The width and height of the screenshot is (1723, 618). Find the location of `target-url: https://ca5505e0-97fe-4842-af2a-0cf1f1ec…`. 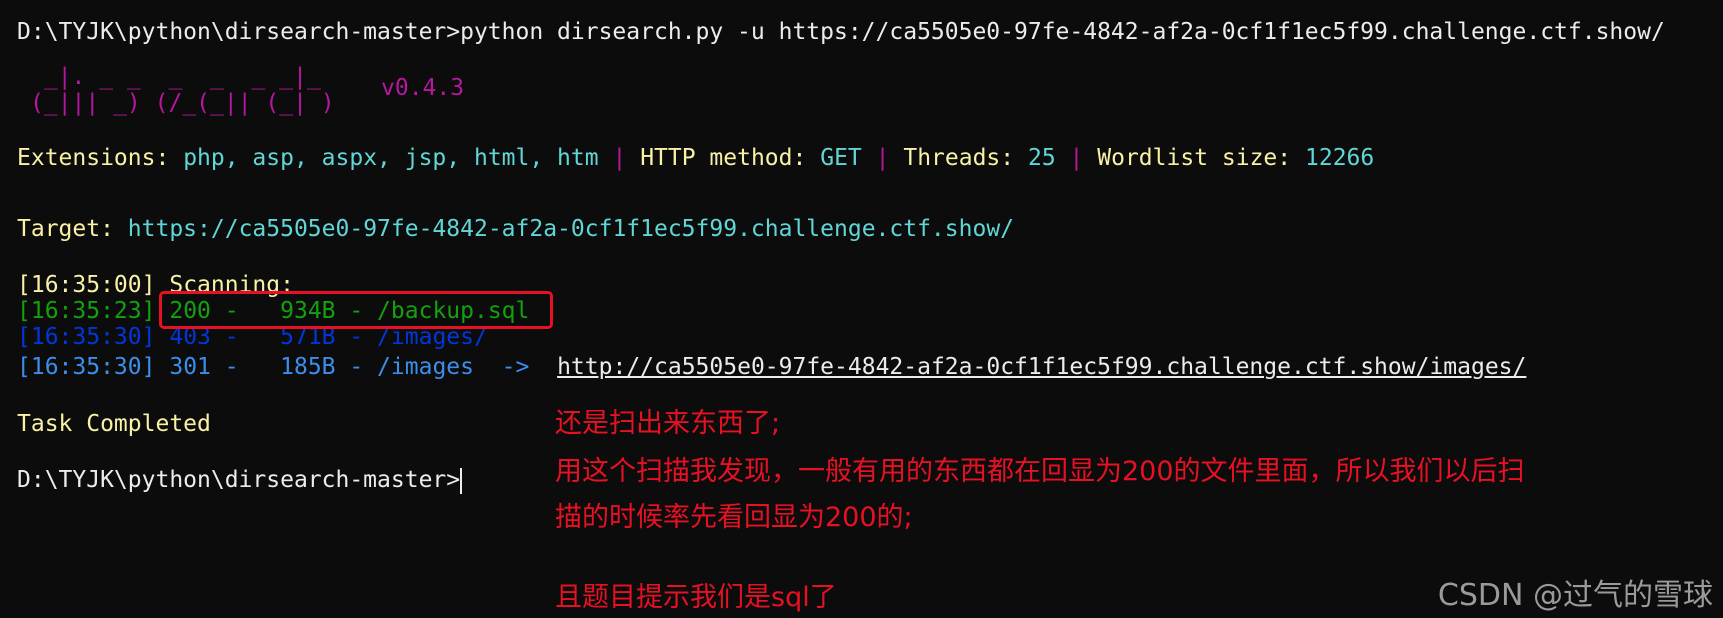

target-url: https://ca5505e0-97fe-4842-af2a-0cf1f1ec… is located at coordinates (571, 229).